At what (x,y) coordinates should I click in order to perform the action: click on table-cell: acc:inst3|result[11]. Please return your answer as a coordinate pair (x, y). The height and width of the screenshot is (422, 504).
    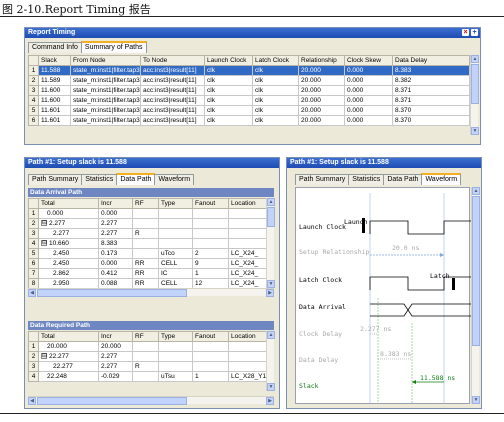
    Looking at the image, I should click on (172, 70).